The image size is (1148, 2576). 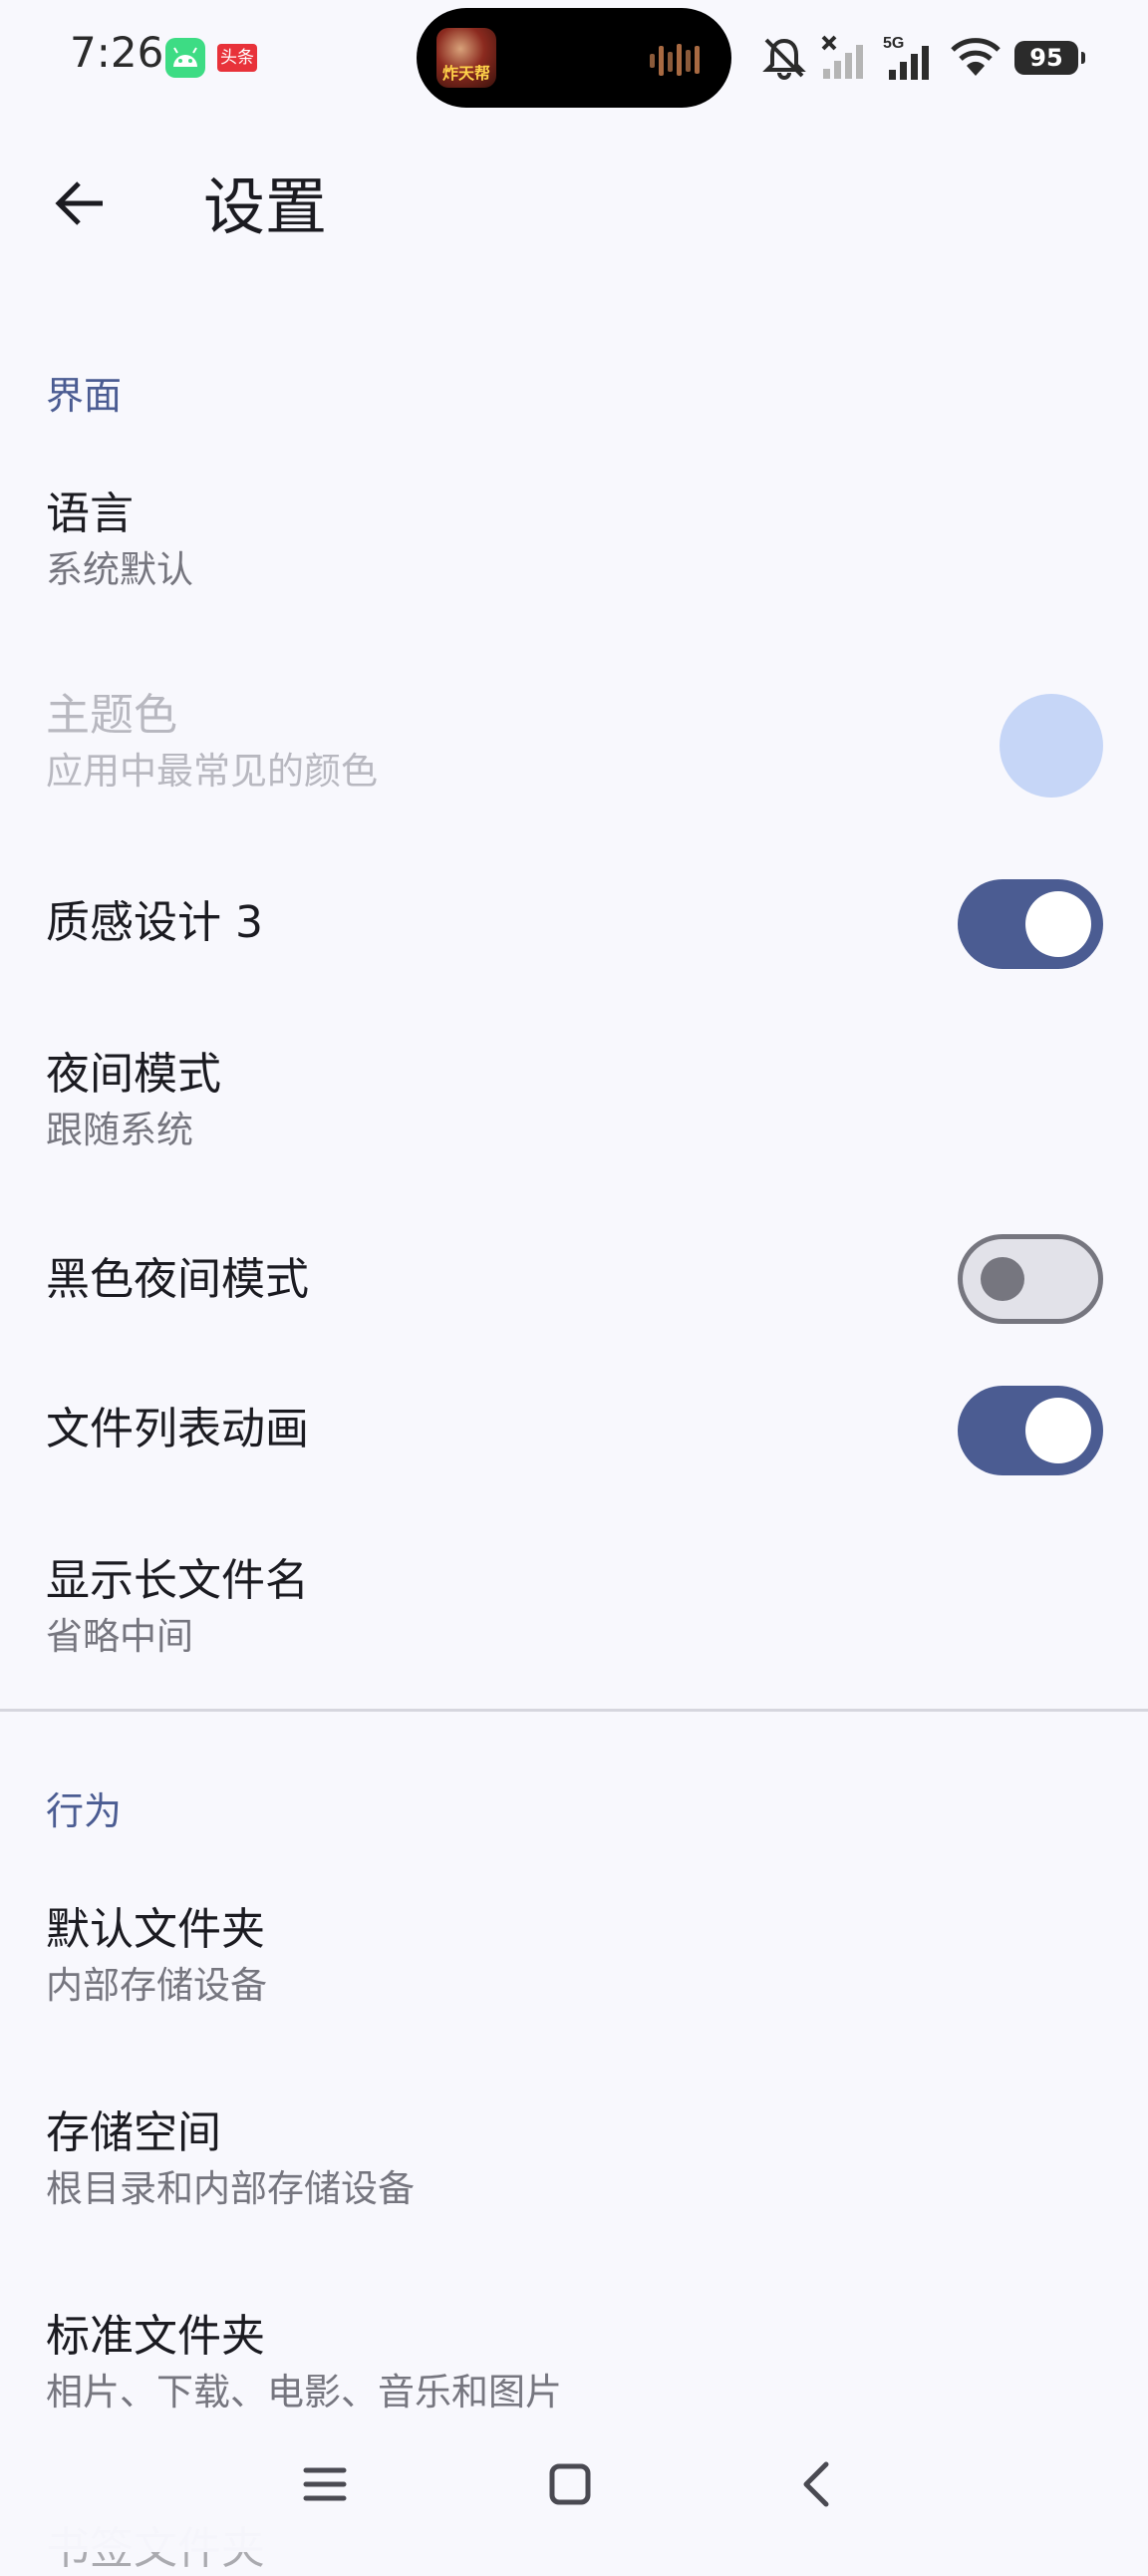 I want to click on setting-title: 显示长文件名, so click(x=177, y=1580).